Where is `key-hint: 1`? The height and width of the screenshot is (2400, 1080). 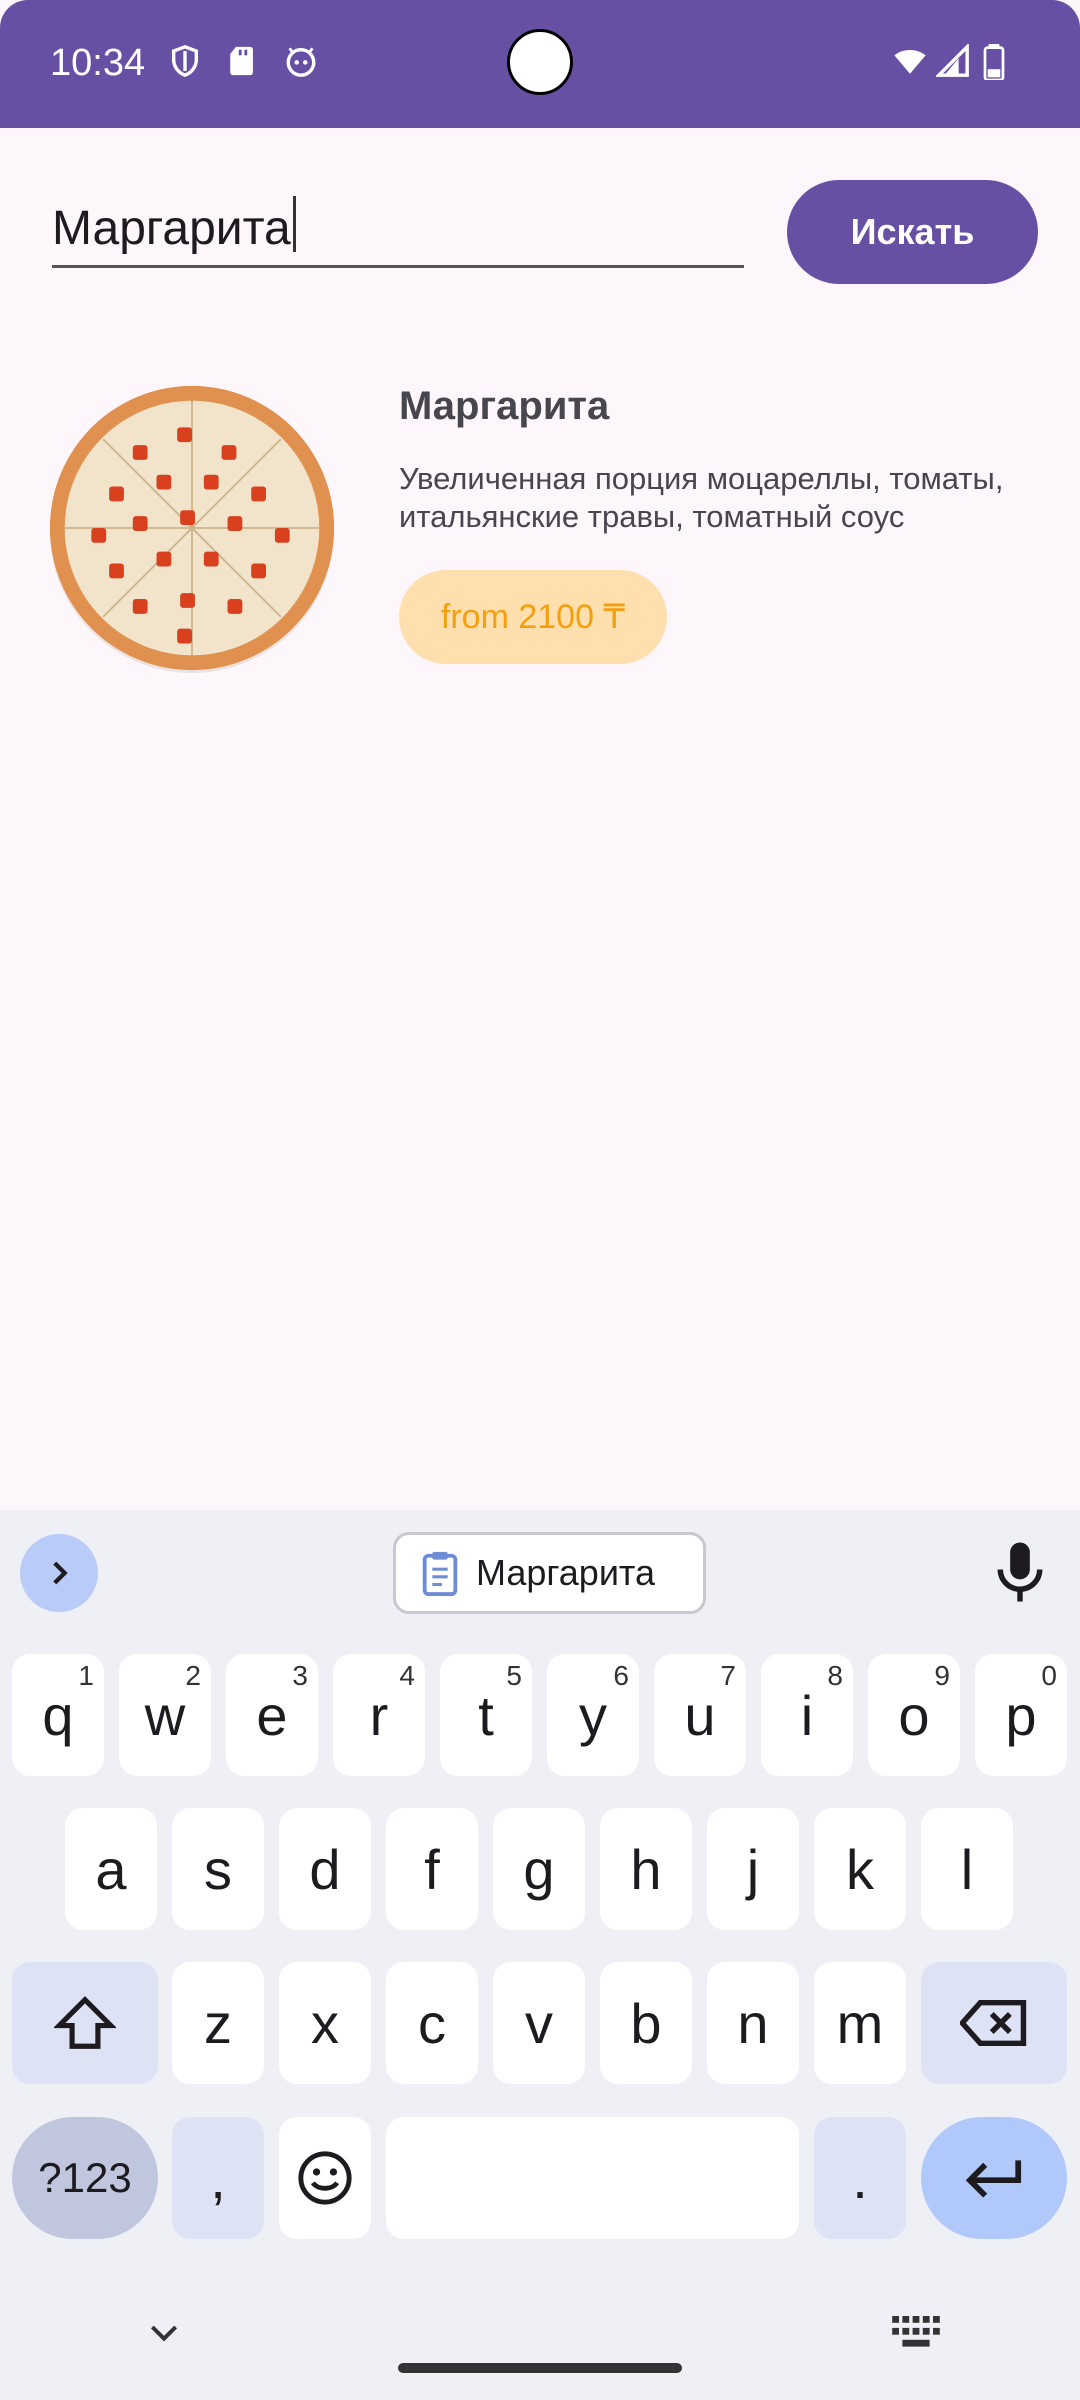
key-hint: 1 is located at coordinates (86, 1675).